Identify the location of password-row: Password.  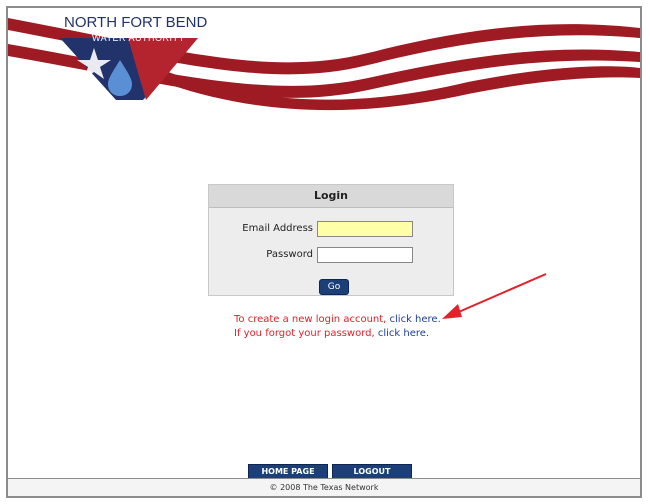
(331, 256).